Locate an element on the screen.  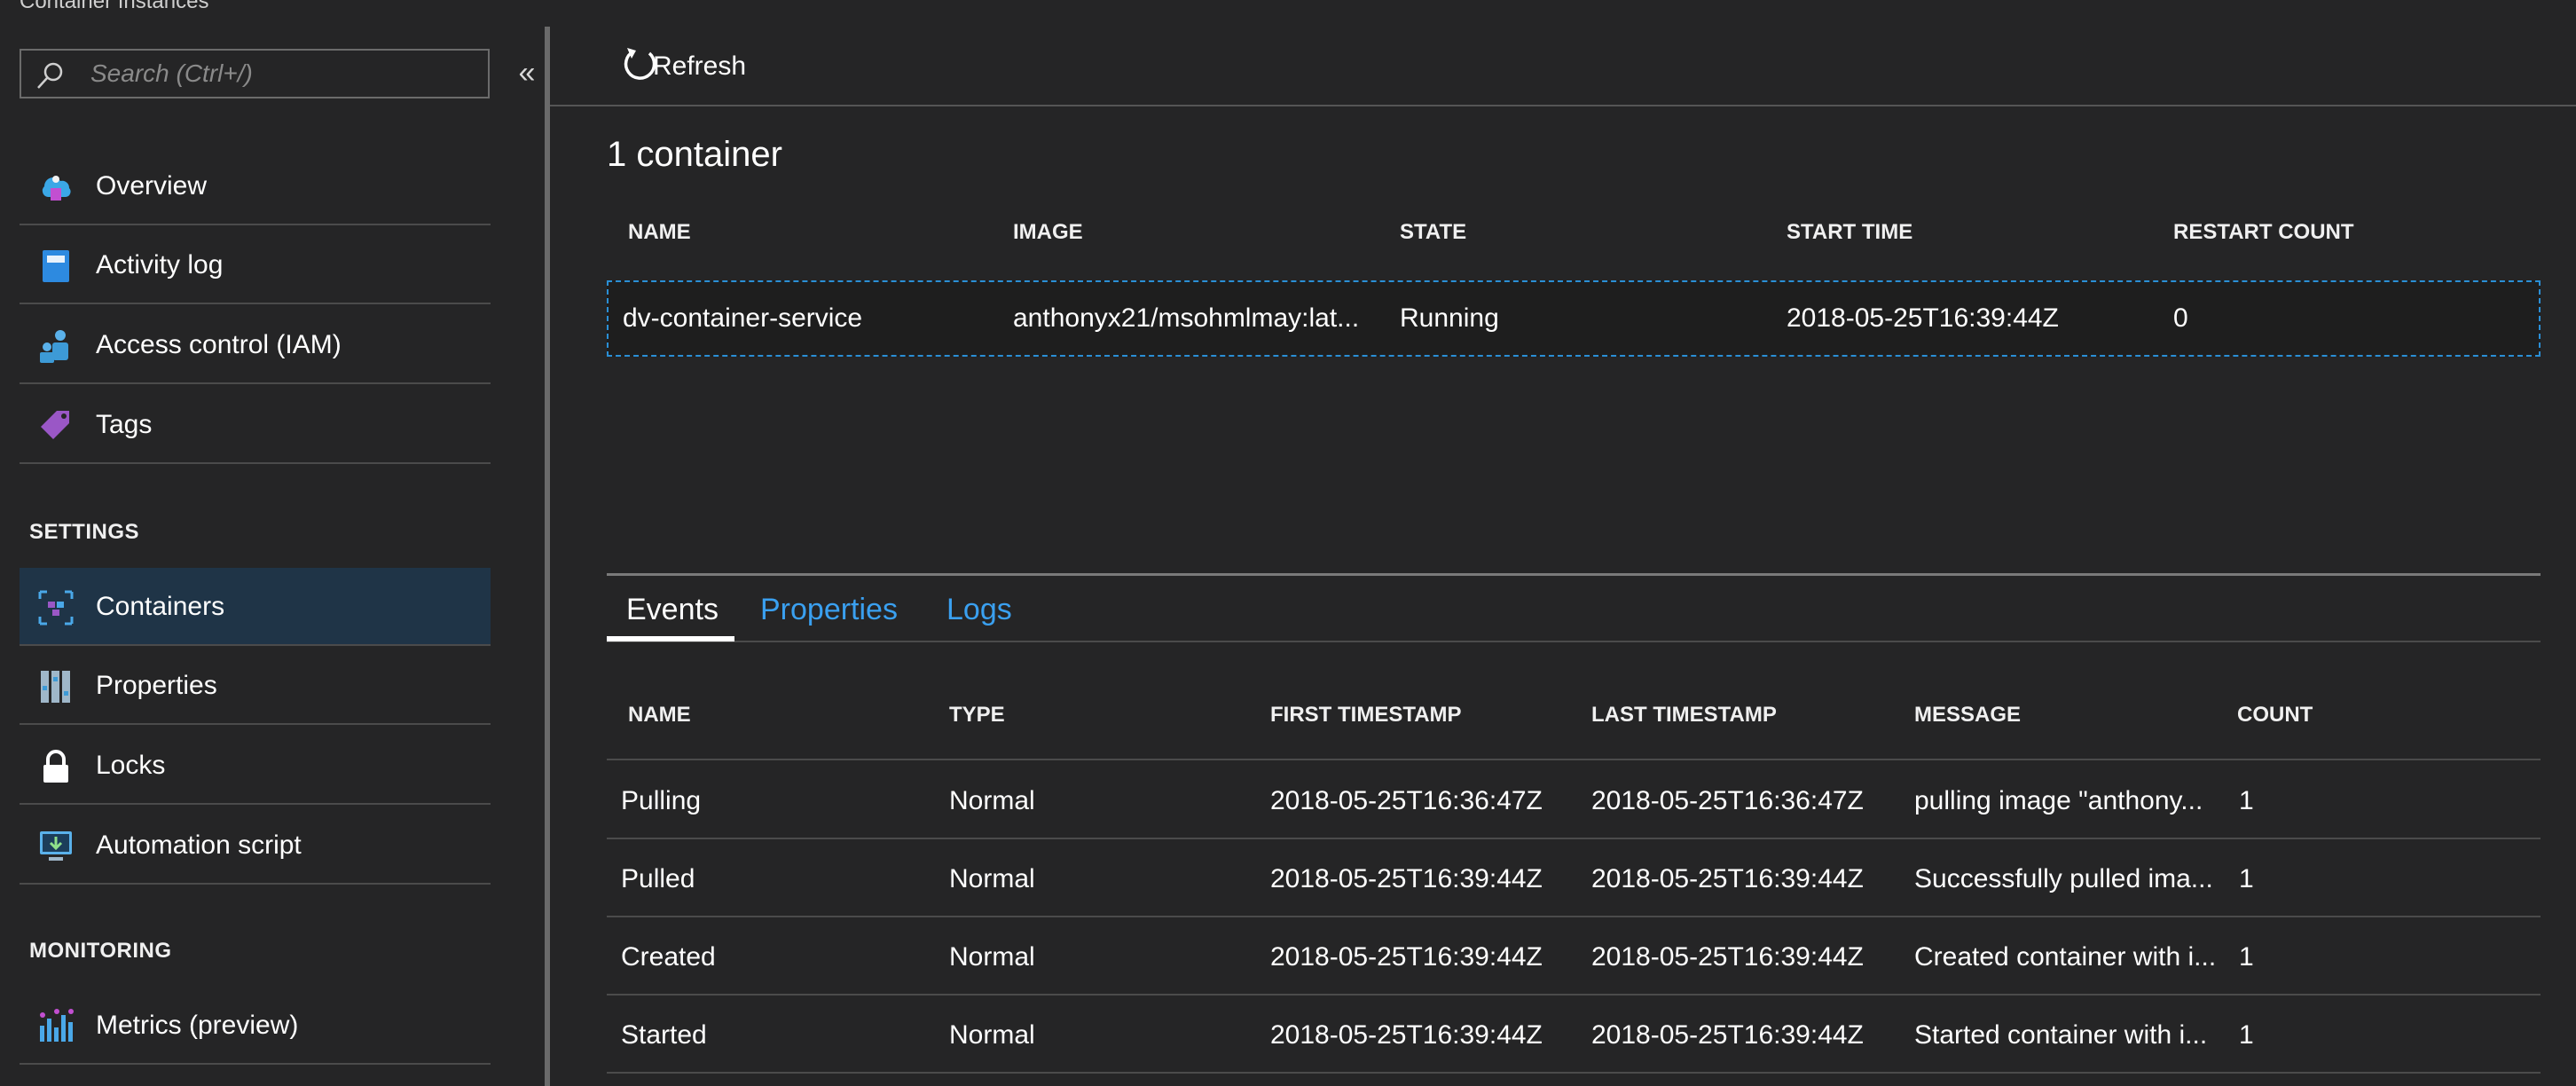
metrics-icon is located at coordinates (57, 1025).